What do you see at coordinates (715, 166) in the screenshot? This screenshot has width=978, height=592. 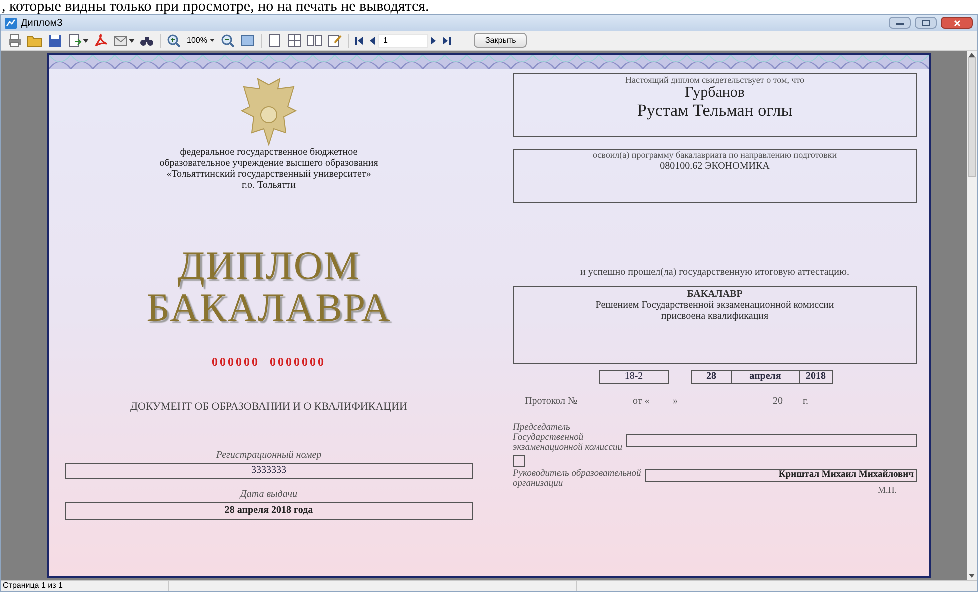 I see `program-text: 080100.62 ЭКОНОМИКА` at bounding box center [715, 166].